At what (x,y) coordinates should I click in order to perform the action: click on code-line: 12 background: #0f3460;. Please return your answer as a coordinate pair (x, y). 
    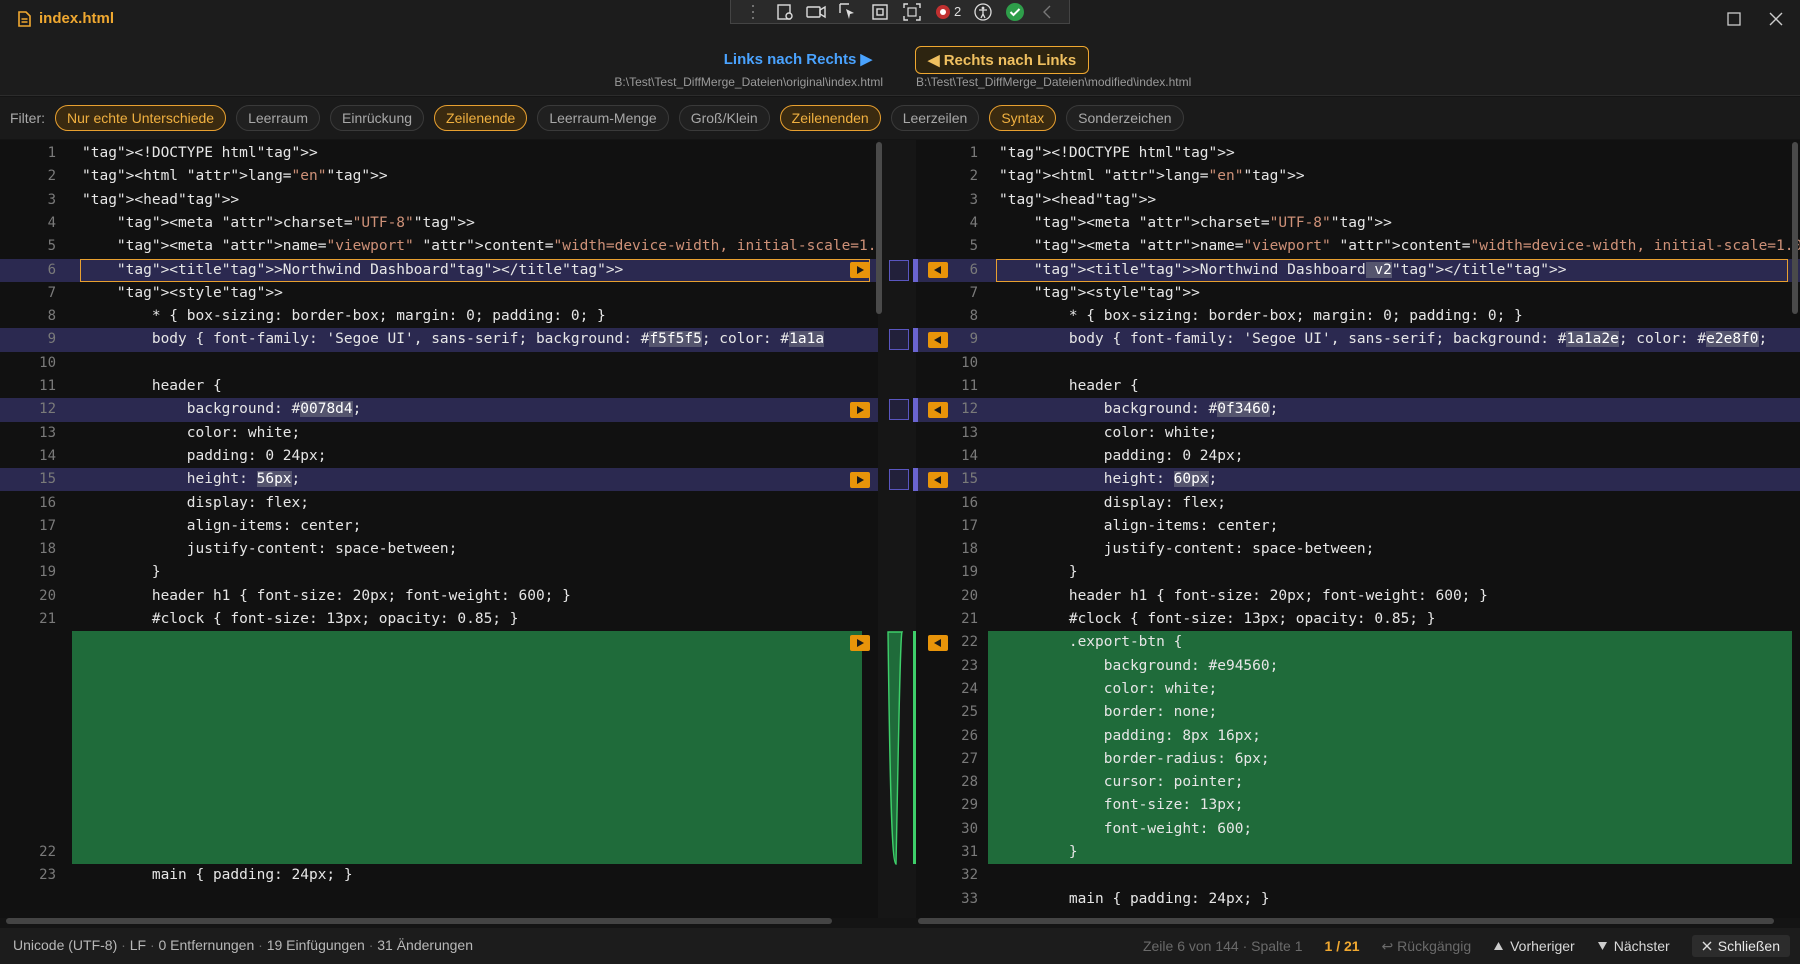
    Looking at the image, I should click on (1358, 410).